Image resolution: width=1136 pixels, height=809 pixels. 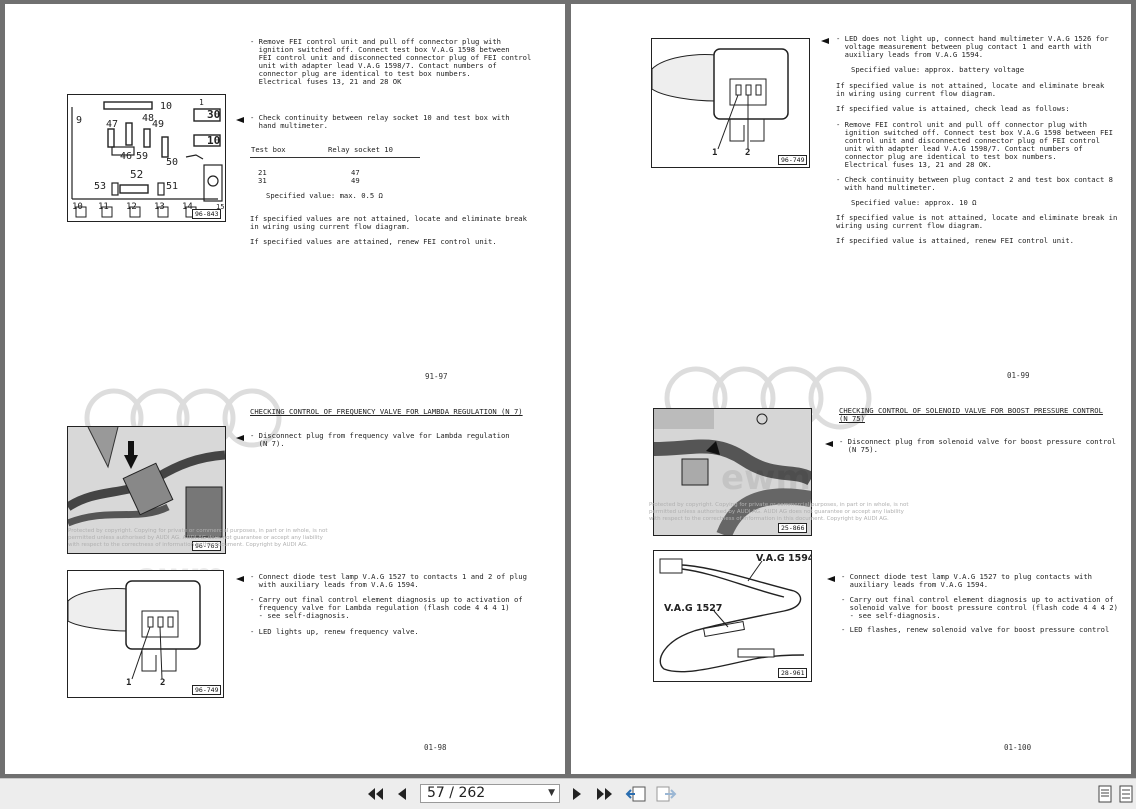 I want to click on relay-label-10-right: 10, so click(x=214, y=140).